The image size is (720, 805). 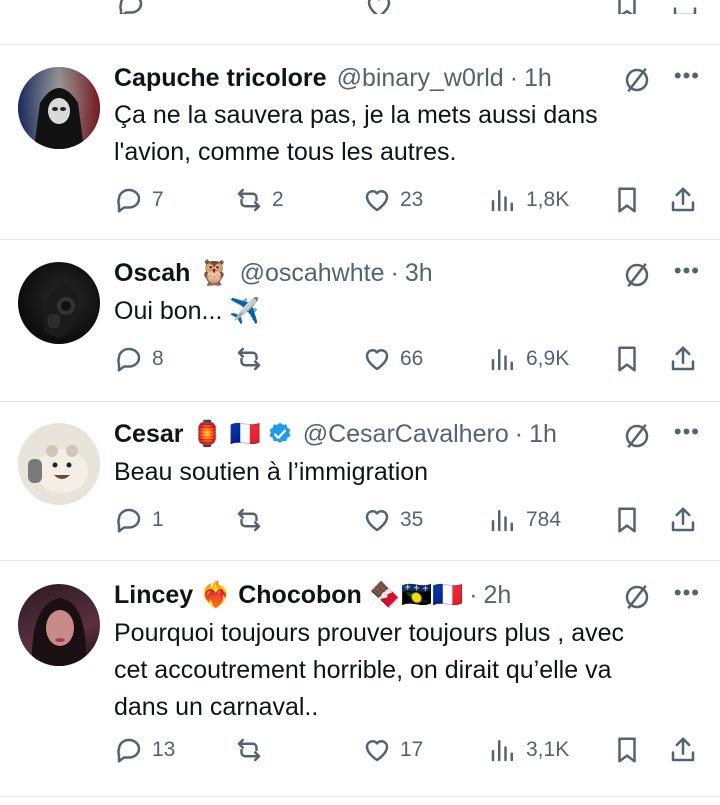 What do you see at coordinates (420, 78) in the screenshot?
I see `username: @binary_w0rld` at bounding box center [420, 78].